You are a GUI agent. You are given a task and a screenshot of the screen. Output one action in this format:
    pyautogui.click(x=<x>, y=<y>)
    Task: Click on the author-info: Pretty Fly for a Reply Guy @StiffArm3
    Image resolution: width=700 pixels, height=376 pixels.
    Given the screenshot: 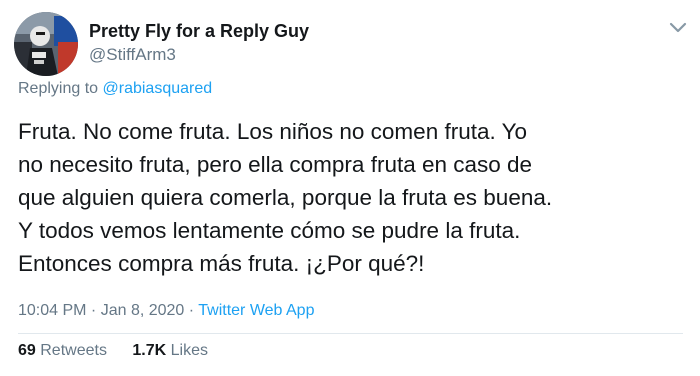 What is the action you would take?
    pyautogui.click(x=199, y=43)
    